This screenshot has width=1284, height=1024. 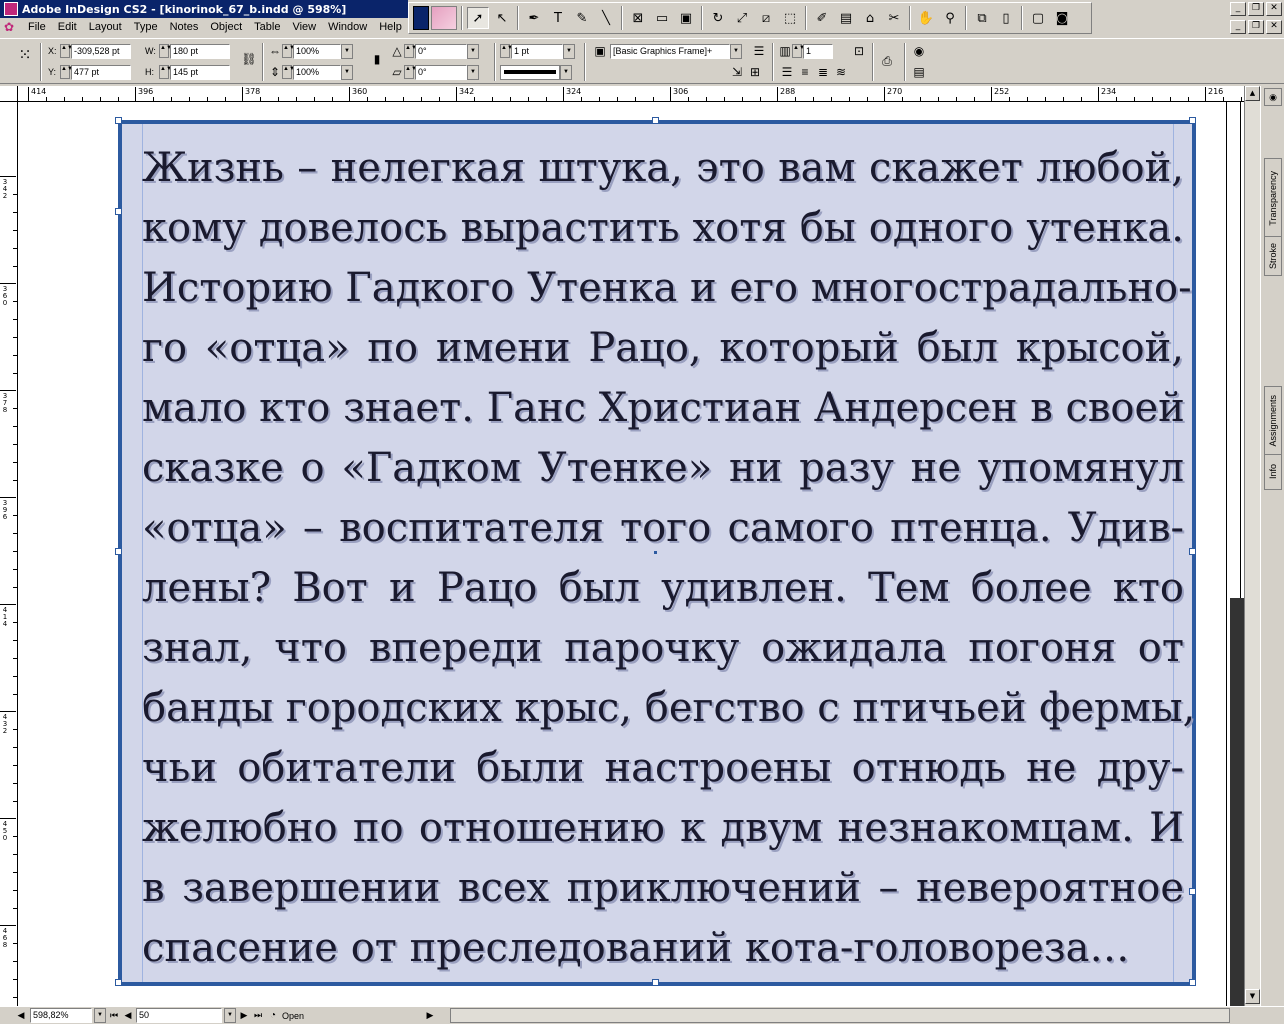 What do you see at coordinates (950, 18) in the screenshot?
I see `zoom-tool-icon: ⚲` at bounding box center [950, 18].